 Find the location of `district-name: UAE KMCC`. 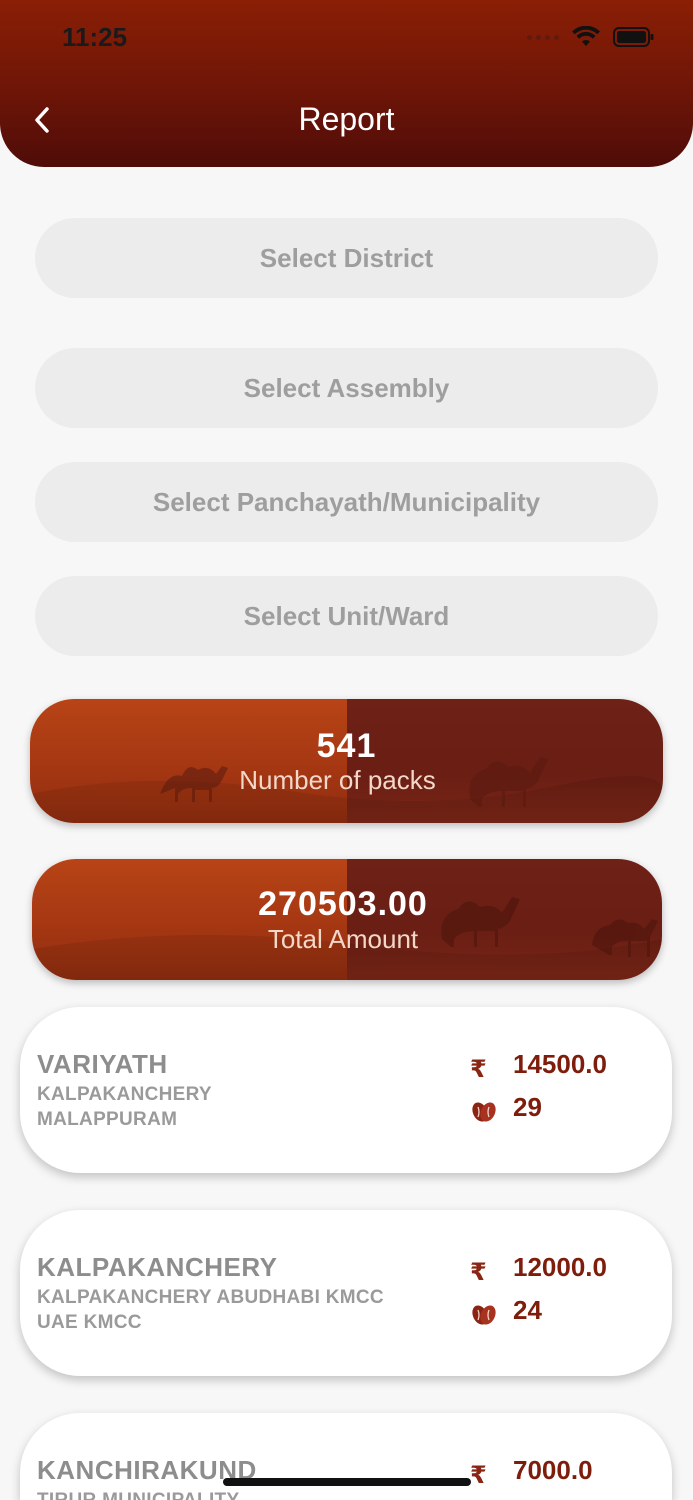

district-name: UAE KMCC is located at coordinates (89, 1322).